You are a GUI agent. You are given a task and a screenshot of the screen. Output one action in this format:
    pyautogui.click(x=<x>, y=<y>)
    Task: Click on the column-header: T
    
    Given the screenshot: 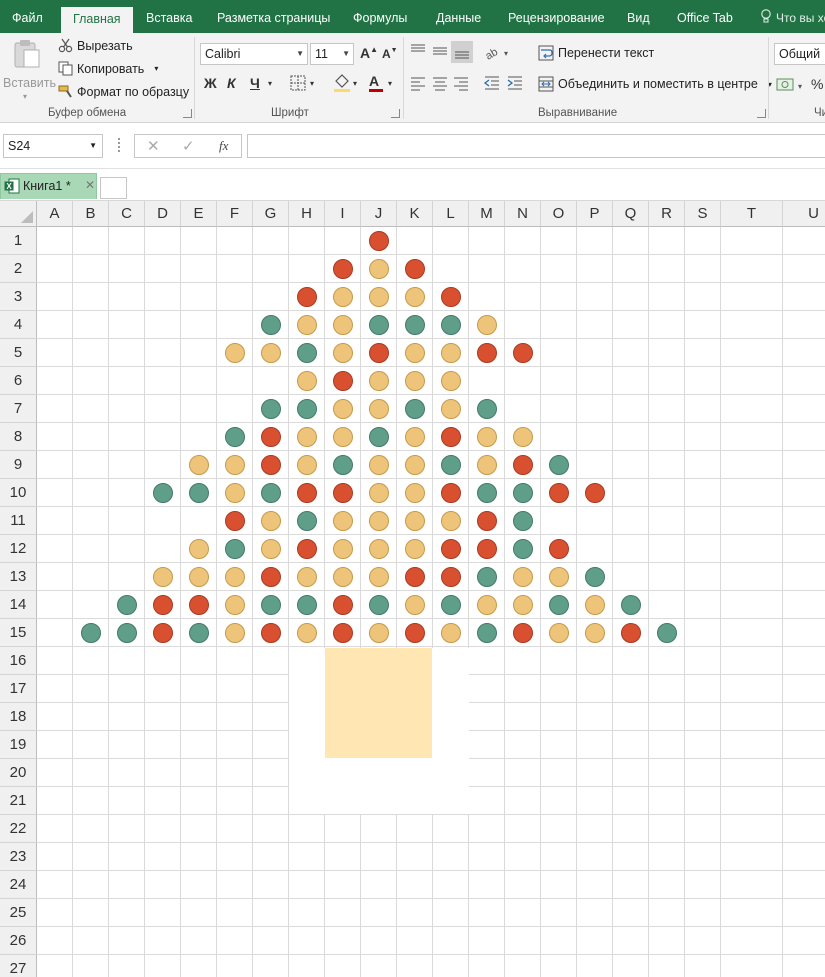 What is the action you would take?
    pyautogui.click(x=752, y=214)
    